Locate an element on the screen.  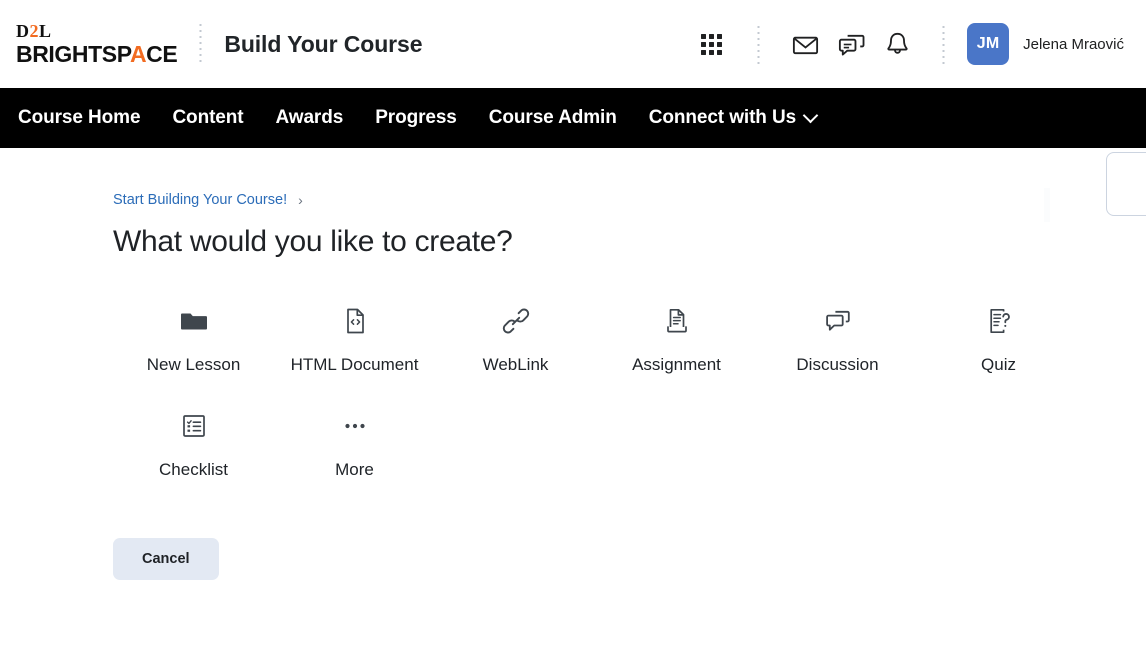
option-new-lesson: New Lesson is located at coordinates (193, 337).